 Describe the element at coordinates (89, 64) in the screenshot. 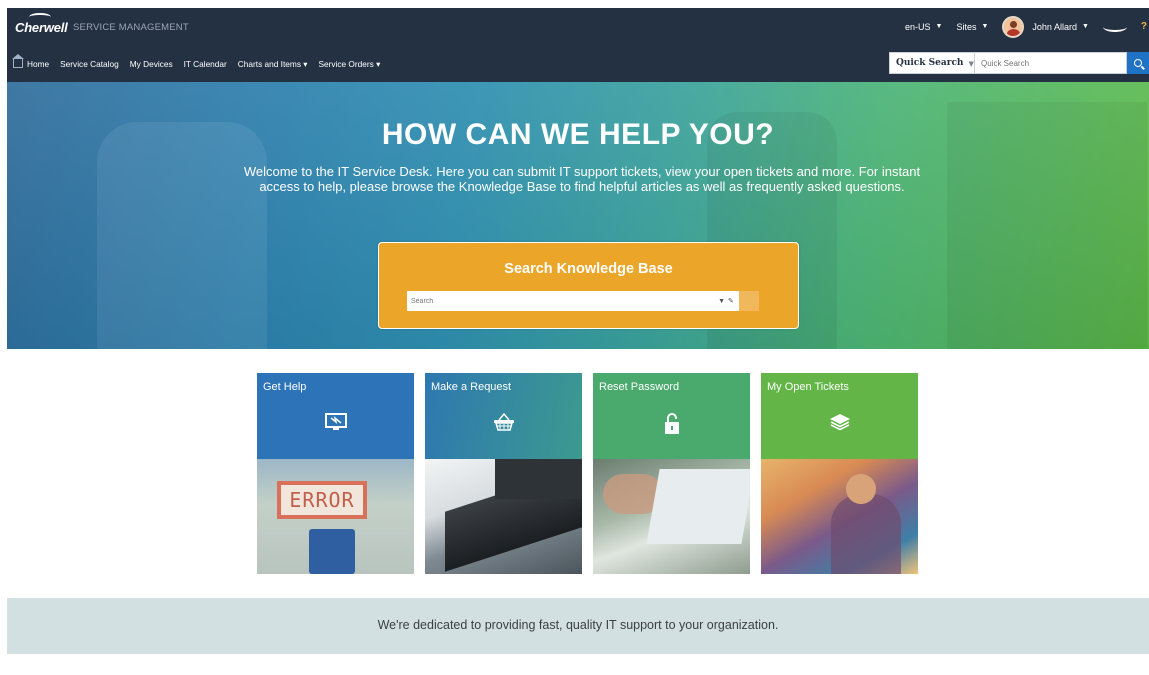

I see `nav-item-service-catalog: Service Catalog` at that location.